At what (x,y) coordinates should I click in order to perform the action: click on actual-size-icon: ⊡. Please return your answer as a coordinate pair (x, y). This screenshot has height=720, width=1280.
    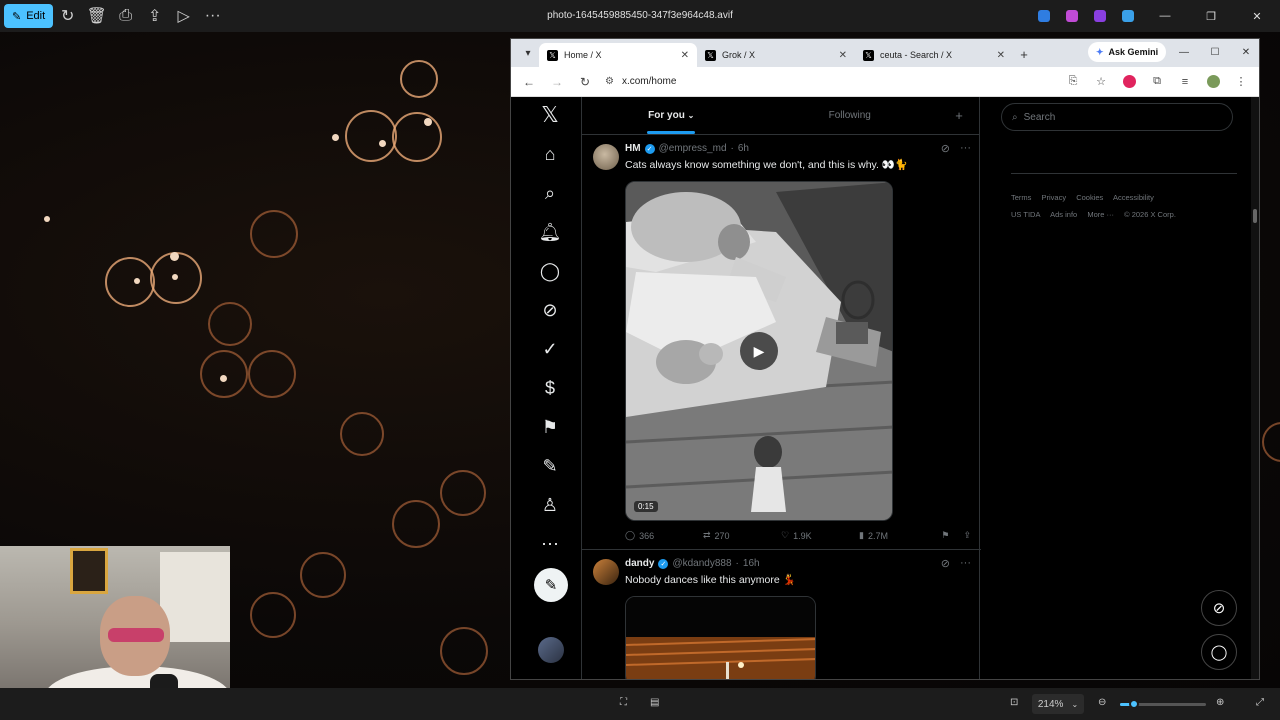
    Looking at the image, I should click on (1014, 702).